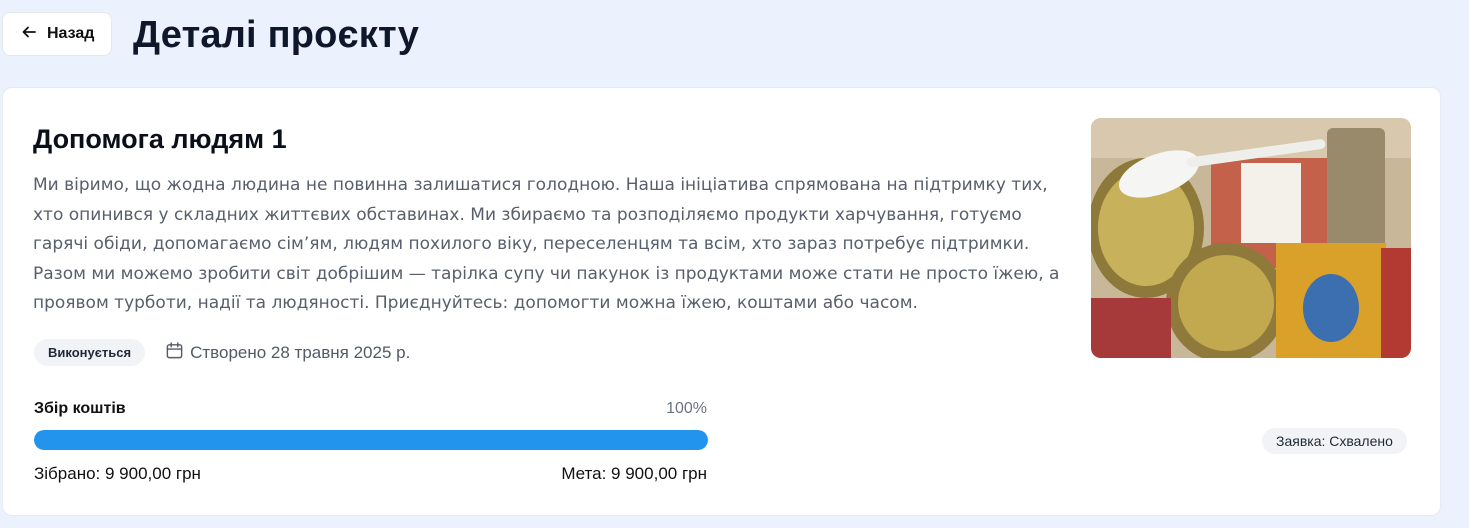  What do you see at coordinates (80, 408) in the screenshot?
I see `funding-label: Збір коштів` at bounding box center [80, 408].